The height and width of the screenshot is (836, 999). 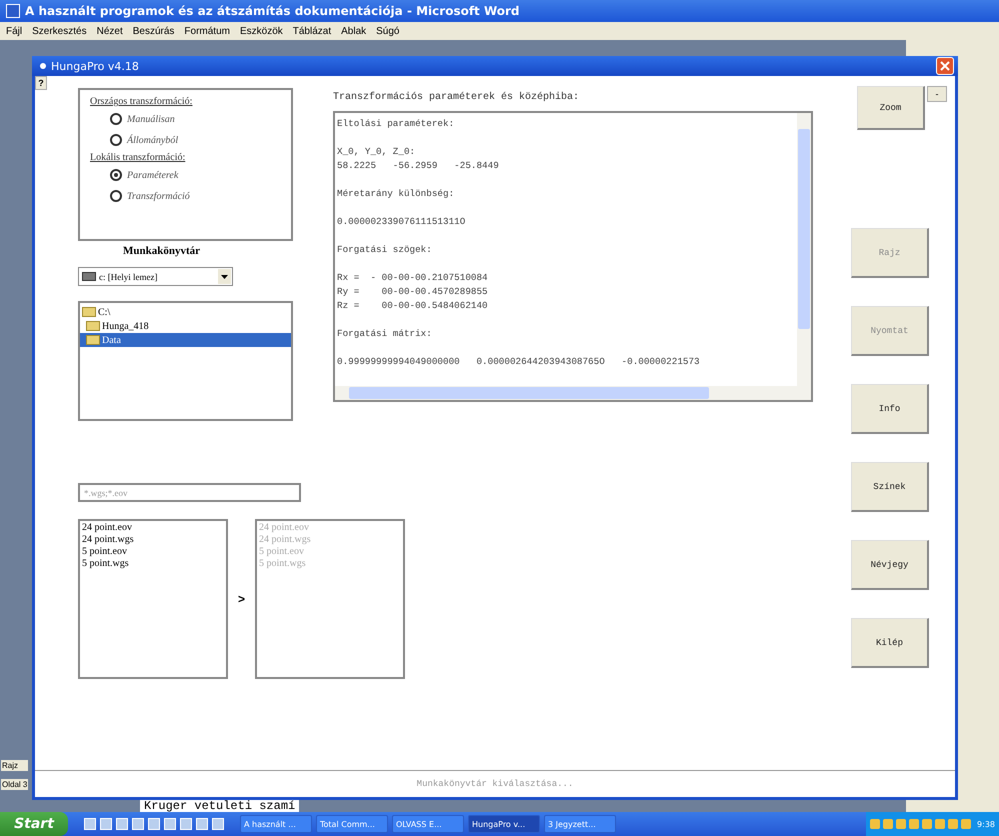 I want to click on action-button: Info, so click(x=890, y=409).